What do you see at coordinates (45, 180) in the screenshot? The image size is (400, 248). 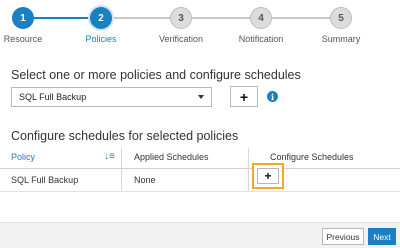 I see `row-policy-name: SQL Full Backup` at bounding box center [45, 180].